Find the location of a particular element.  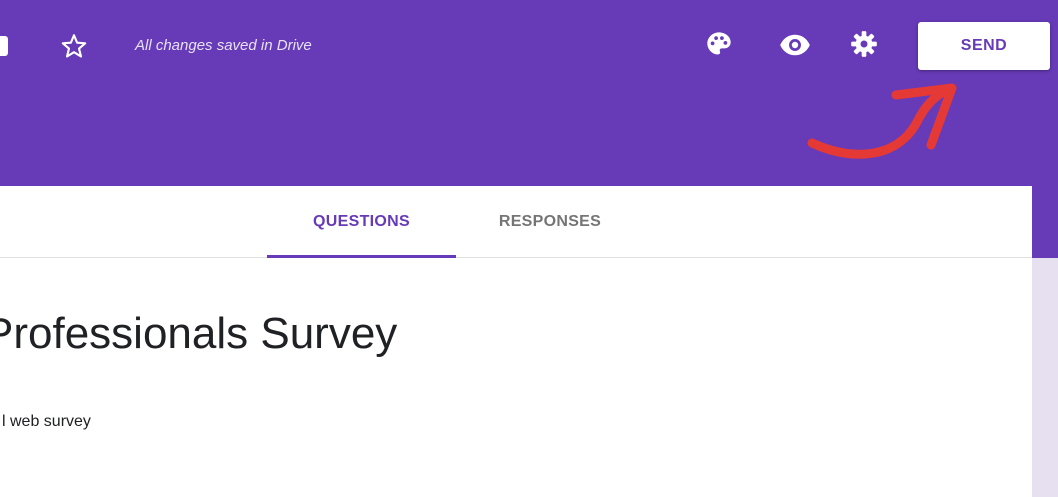

tabs-bar: QUESTIONS RESPONSES is located at coordinates (516, 222).